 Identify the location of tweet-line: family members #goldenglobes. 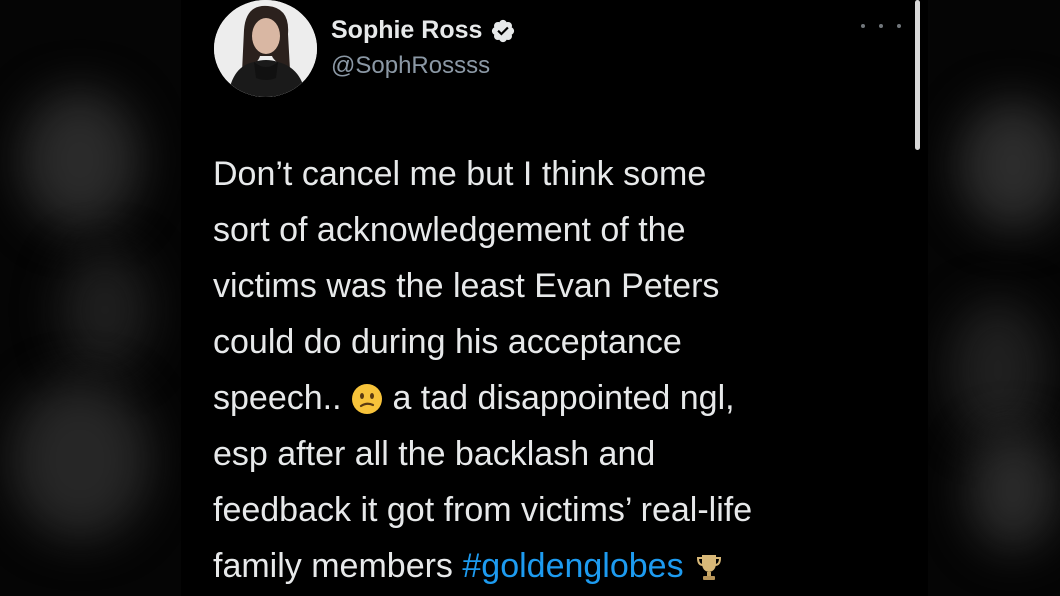
(563, 566).